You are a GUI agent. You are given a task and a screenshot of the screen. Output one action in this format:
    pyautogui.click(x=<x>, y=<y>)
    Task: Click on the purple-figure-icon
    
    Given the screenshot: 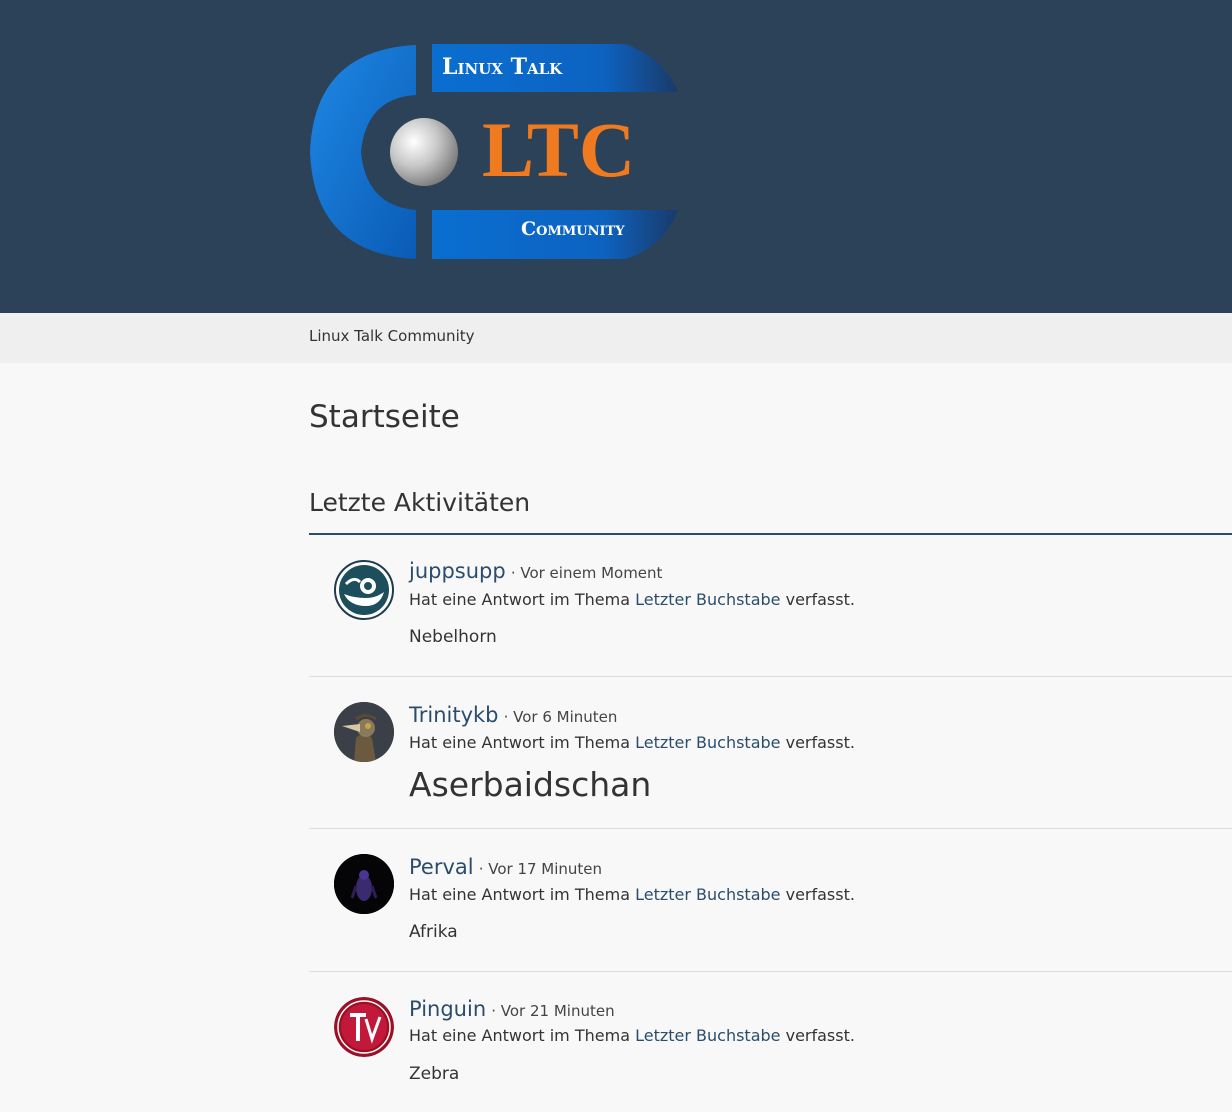 What is the action you would take?
    pyautogui.click(x=364, y=884)
    